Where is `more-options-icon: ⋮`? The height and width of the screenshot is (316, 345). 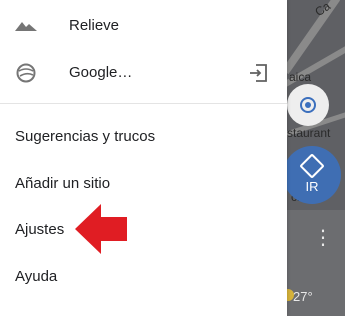
more-options-icon: ⋮ is located at coordinates (323, 238).